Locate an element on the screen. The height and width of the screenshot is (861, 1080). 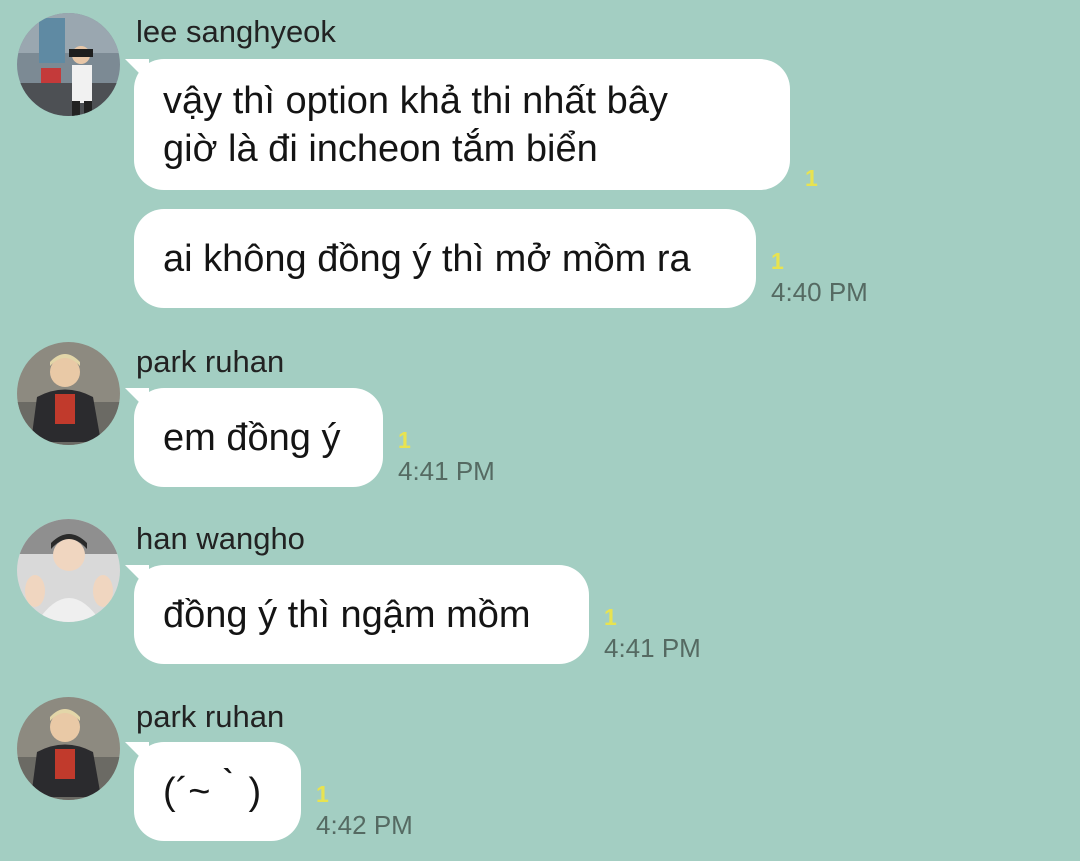
message-meta: 1 4:42 PM is located at coordinates (364, 810).